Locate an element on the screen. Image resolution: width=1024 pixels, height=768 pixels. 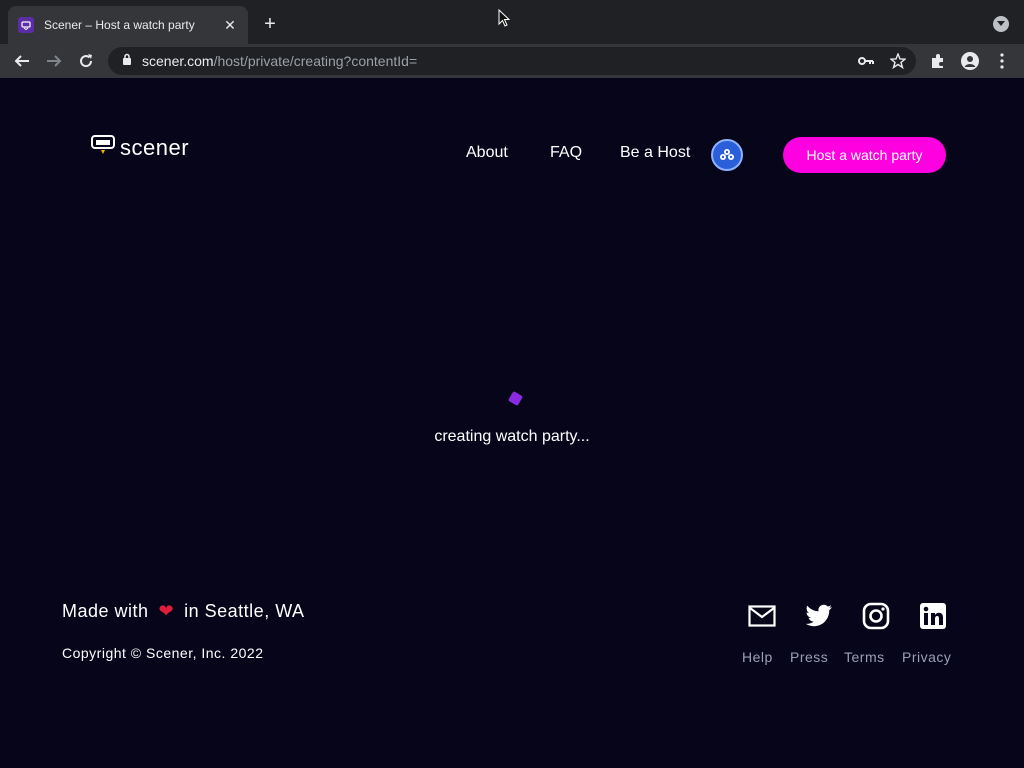
mail-icon is located at coordinates (762, 616).